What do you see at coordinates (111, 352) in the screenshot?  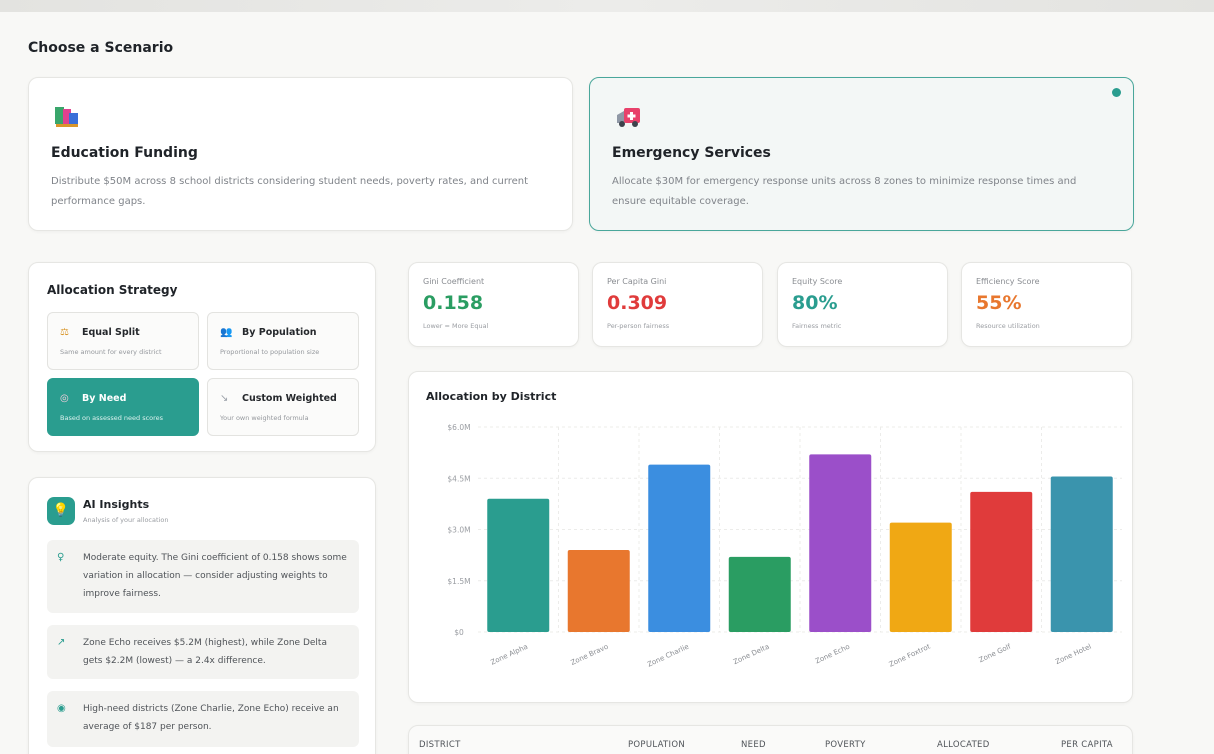 I see `strategy-desc: Same amount for every district` at bounding box center [111, 352].